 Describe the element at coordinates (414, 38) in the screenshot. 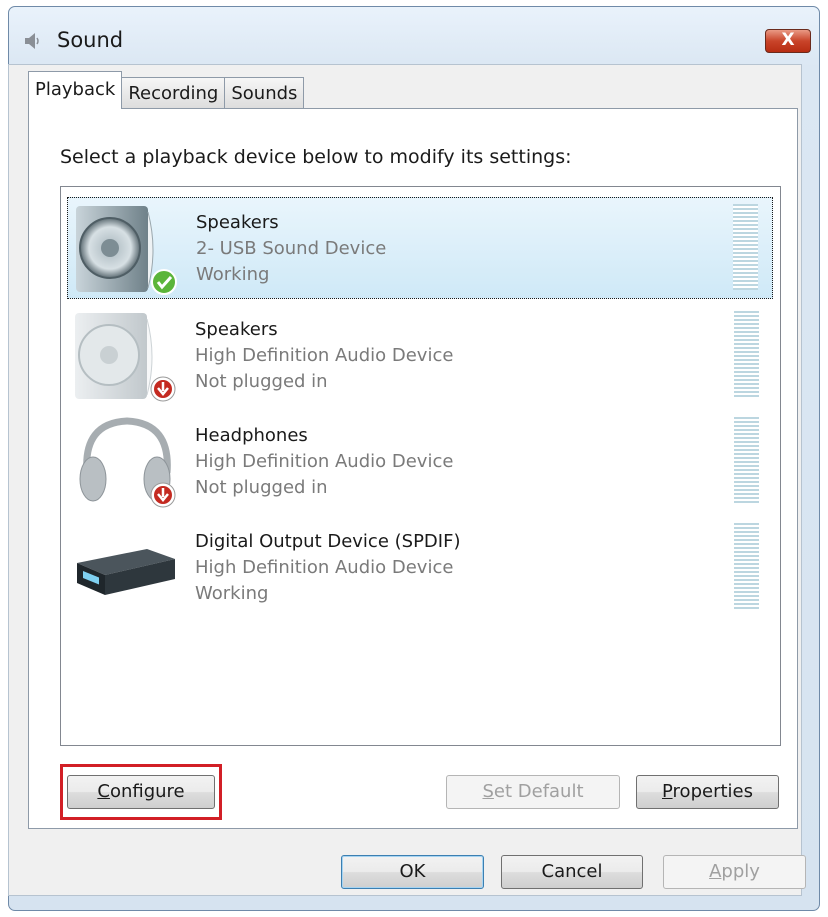

I see `title-bar: Sound X` at that location.